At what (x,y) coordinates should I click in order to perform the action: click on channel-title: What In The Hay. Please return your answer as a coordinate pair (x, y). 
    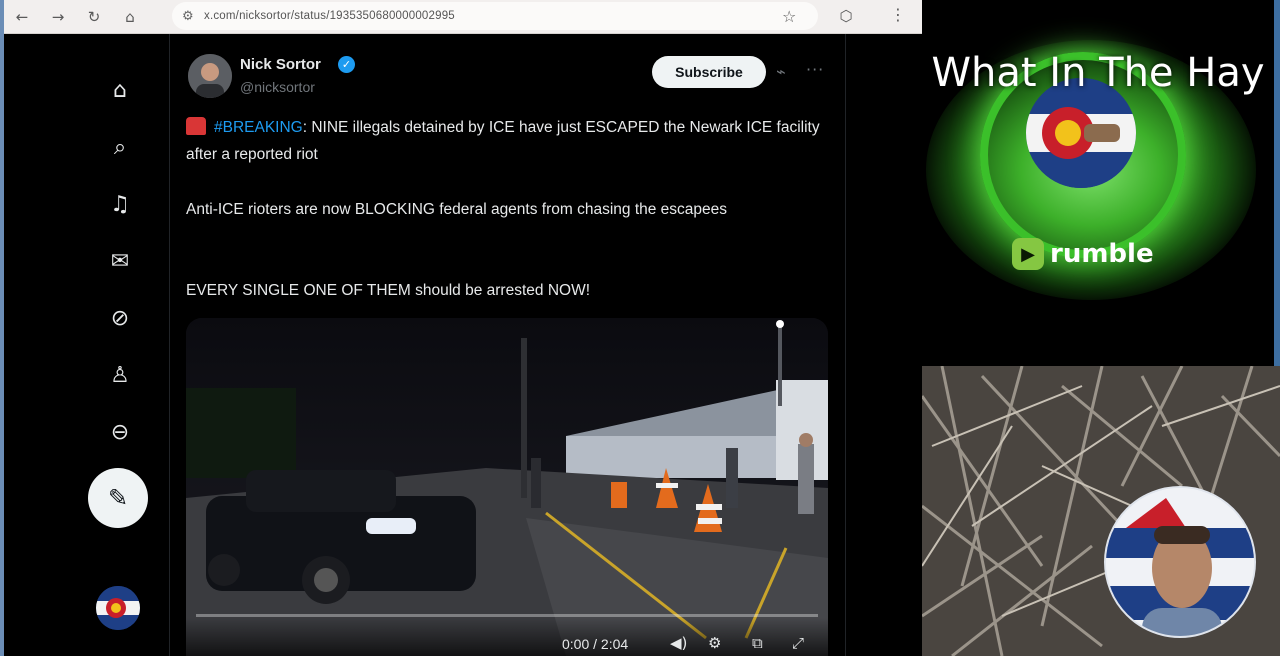
    Looking at the image, I should click on (1098, 73).